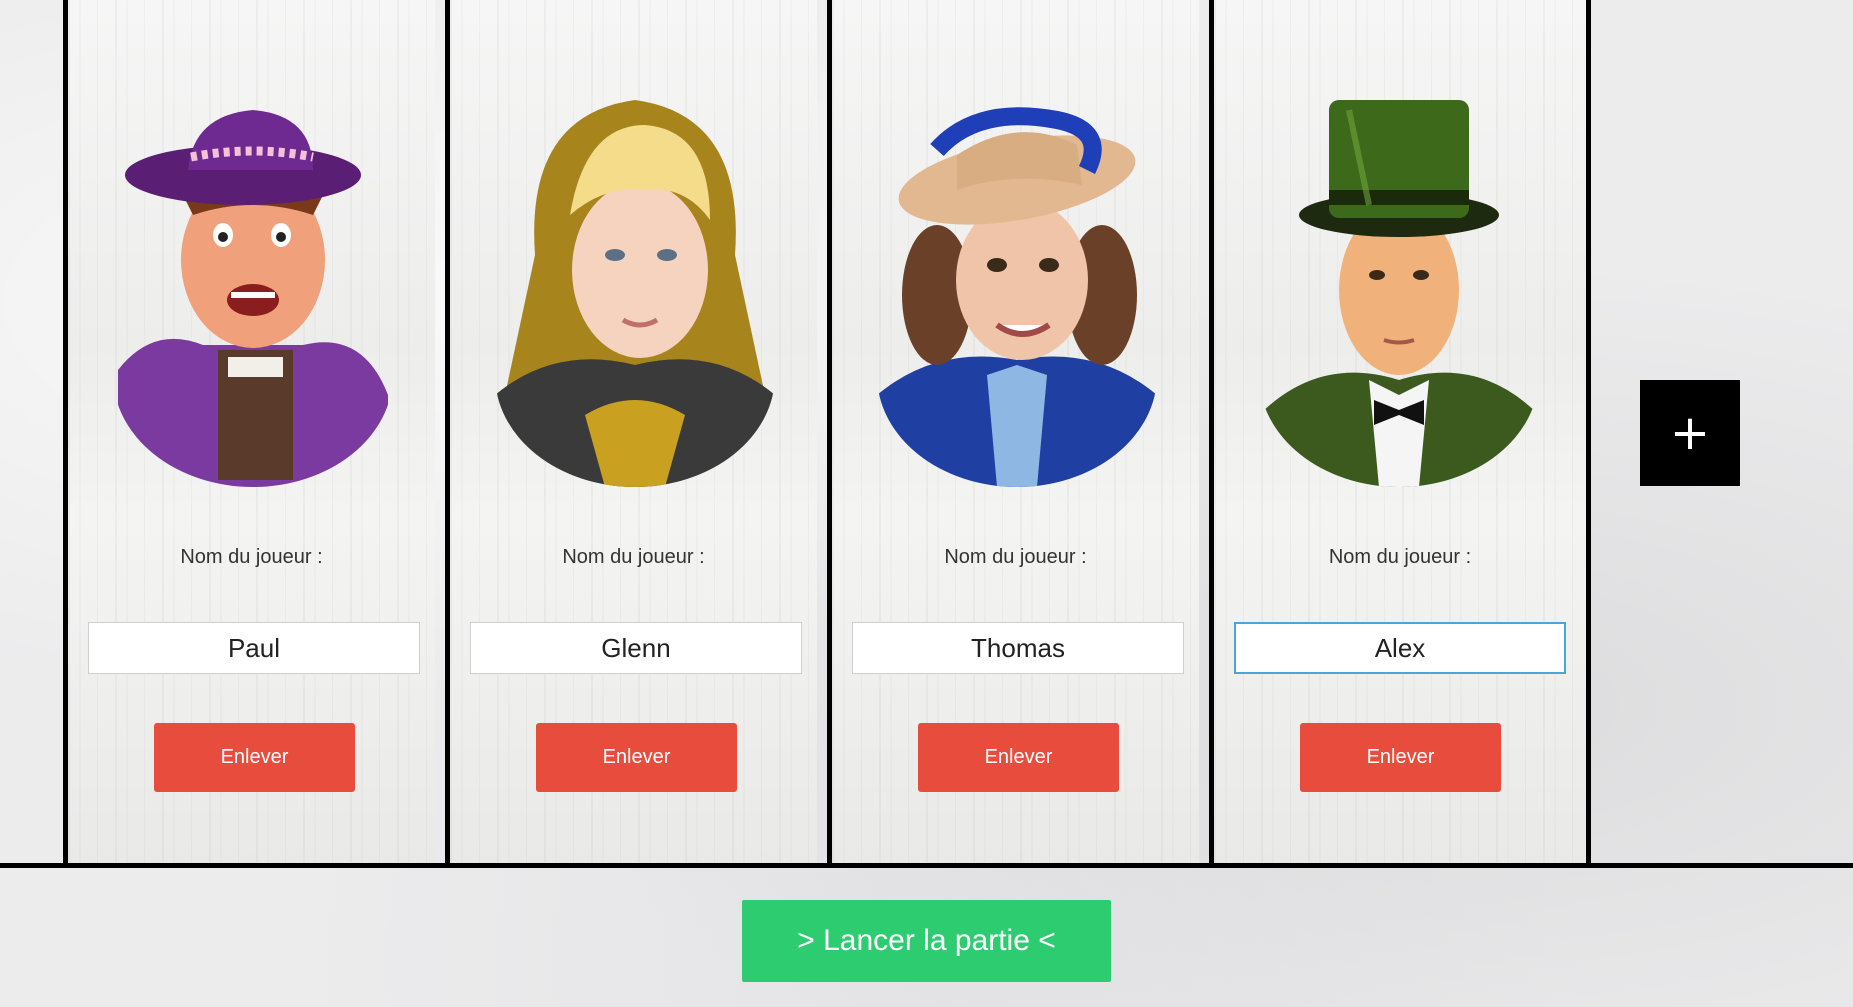 The image size is (1853, 1007). What do you see at coordinates (1690, 433) in the screenshot?
I see `add-player-button: +` at bounding box center [1690, 433].